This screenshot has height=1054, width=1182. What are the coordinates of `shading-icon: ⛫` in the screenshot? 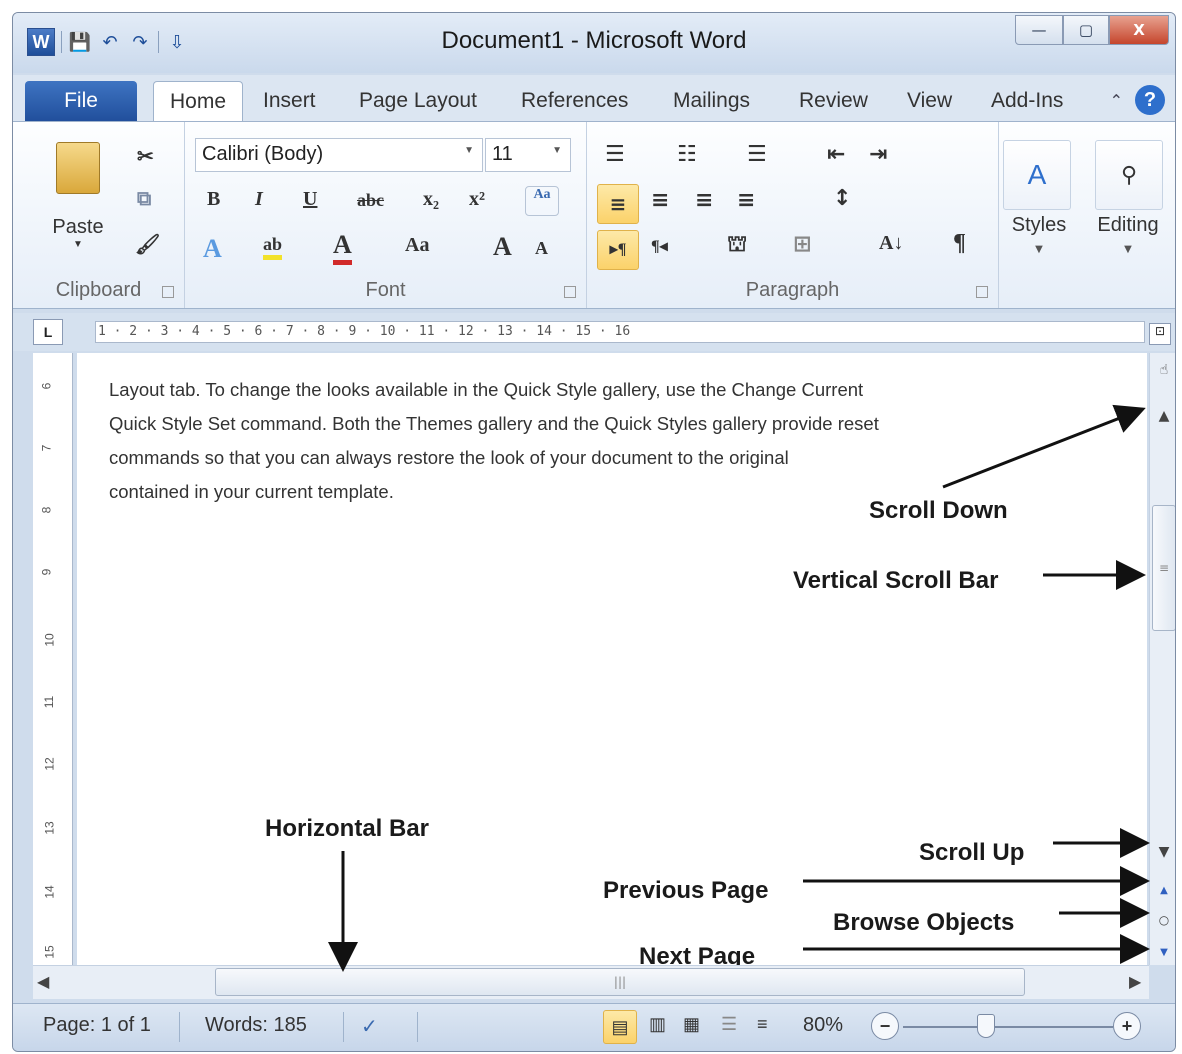 It's located at (737, 246).